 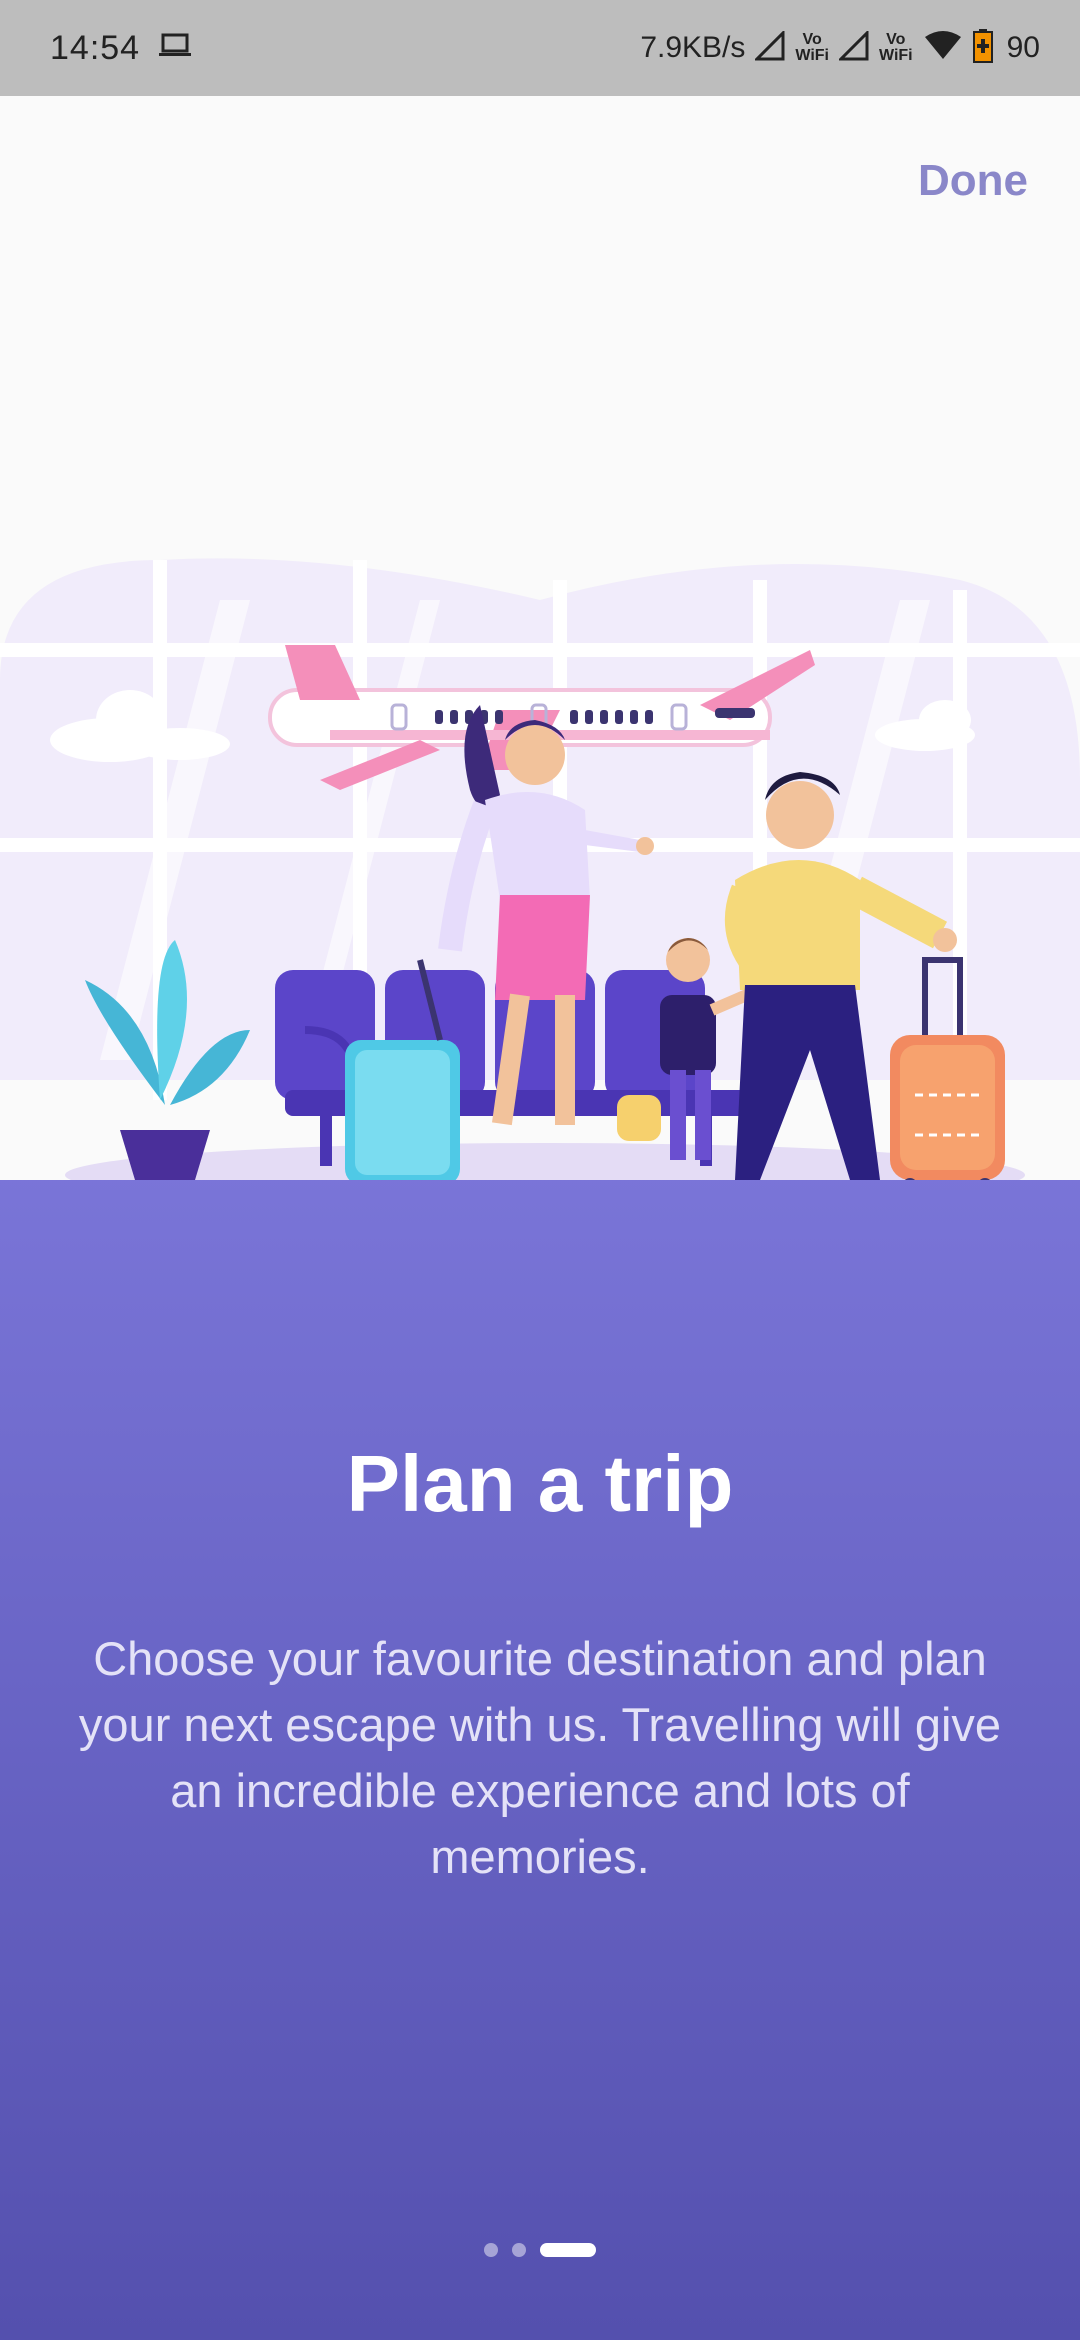 I want to click on status-left: 14:54, so click(x=121, y=48).